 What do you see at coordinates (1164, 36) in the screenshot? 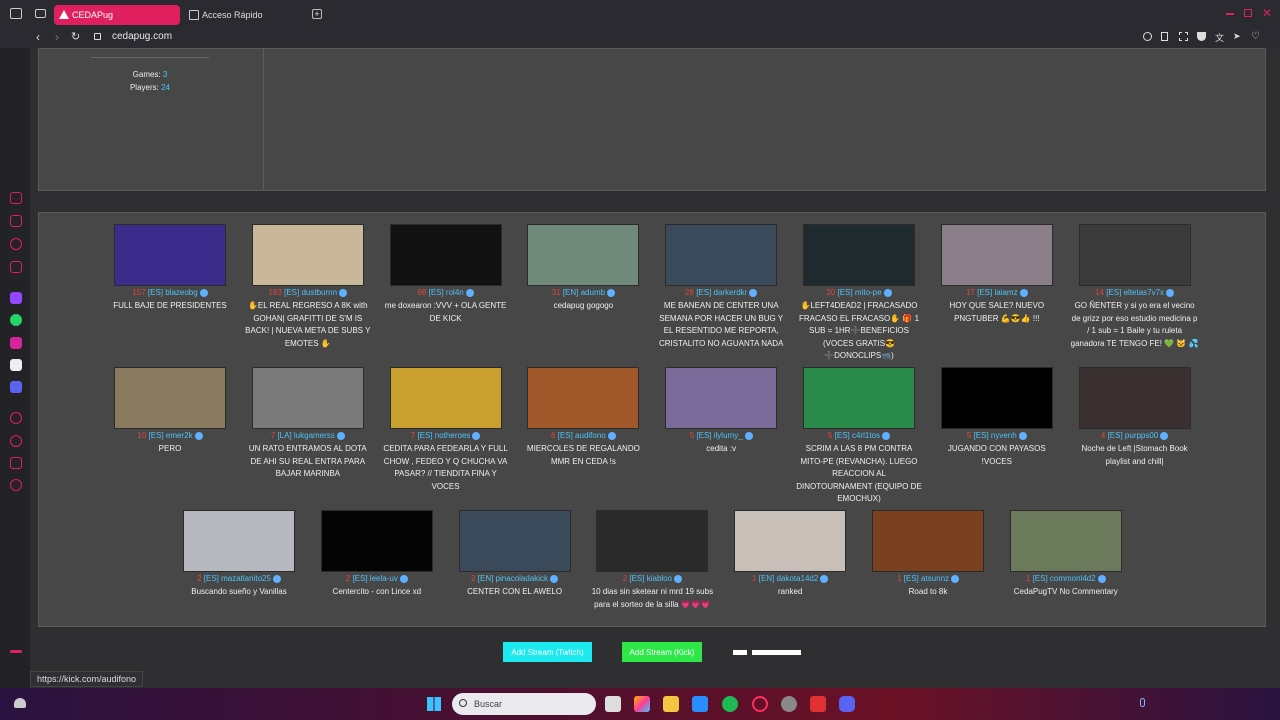
I see `pin-icon` at bounding box center [1164, 36].